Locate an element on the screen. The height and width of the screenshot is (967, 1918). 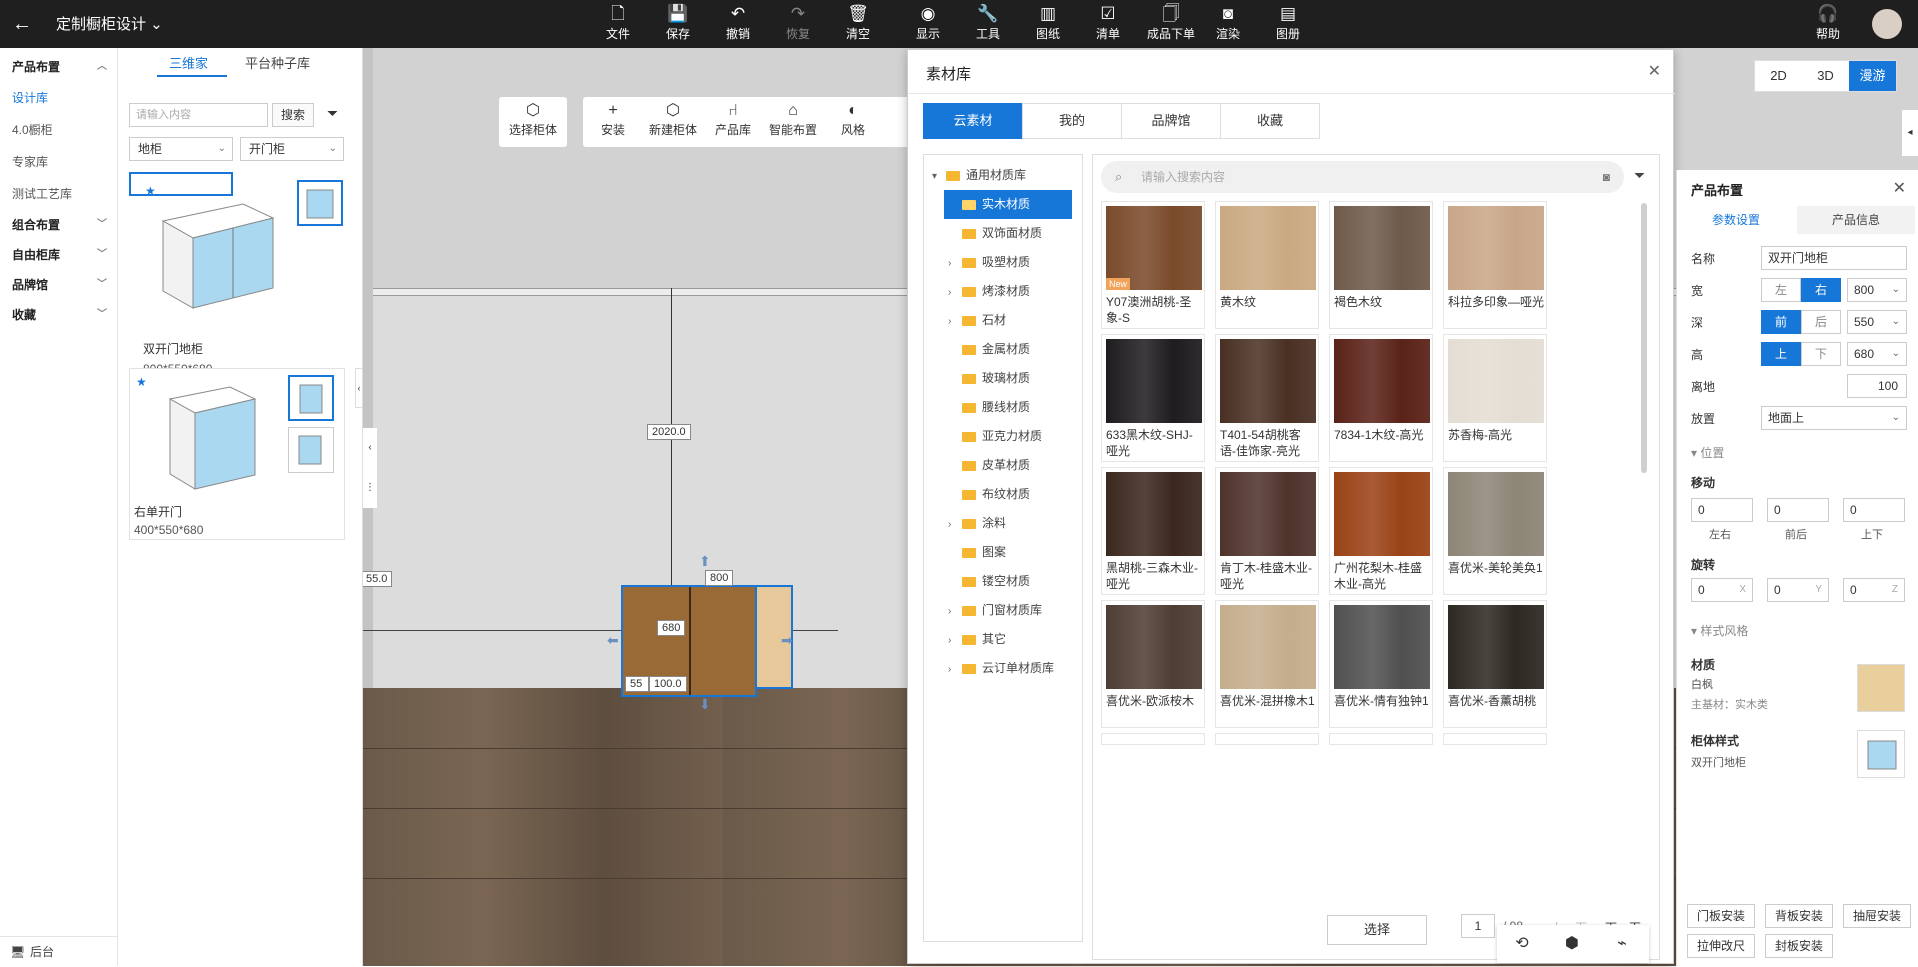
nav-item-expert-library: 专家库 is located at coordinates (58, 162).